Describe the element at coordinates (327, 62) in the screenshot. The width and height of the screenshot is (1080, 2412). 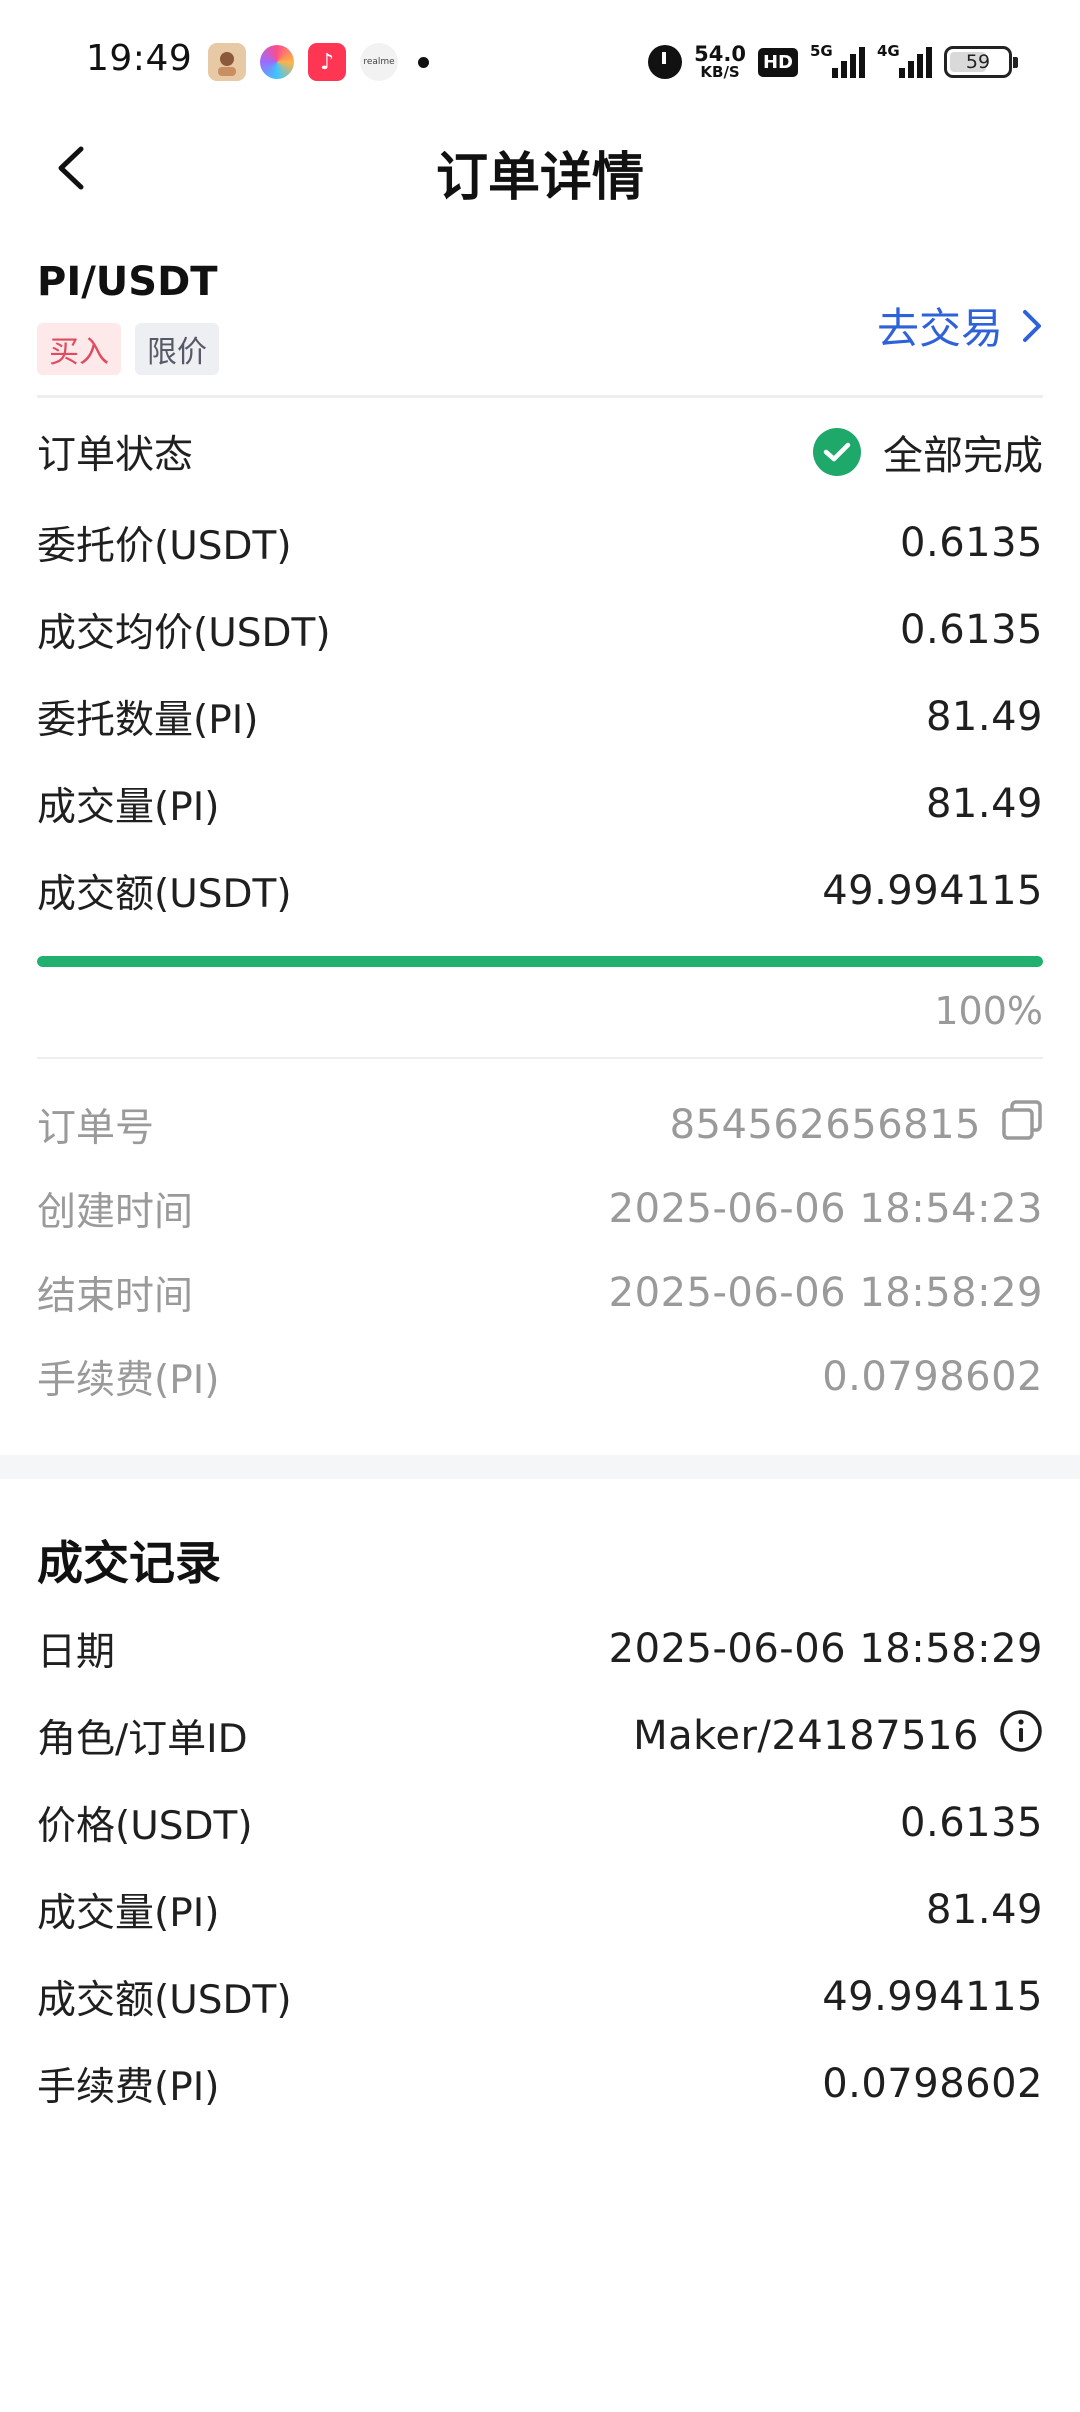
I see `music-icon: ♪` at that location.